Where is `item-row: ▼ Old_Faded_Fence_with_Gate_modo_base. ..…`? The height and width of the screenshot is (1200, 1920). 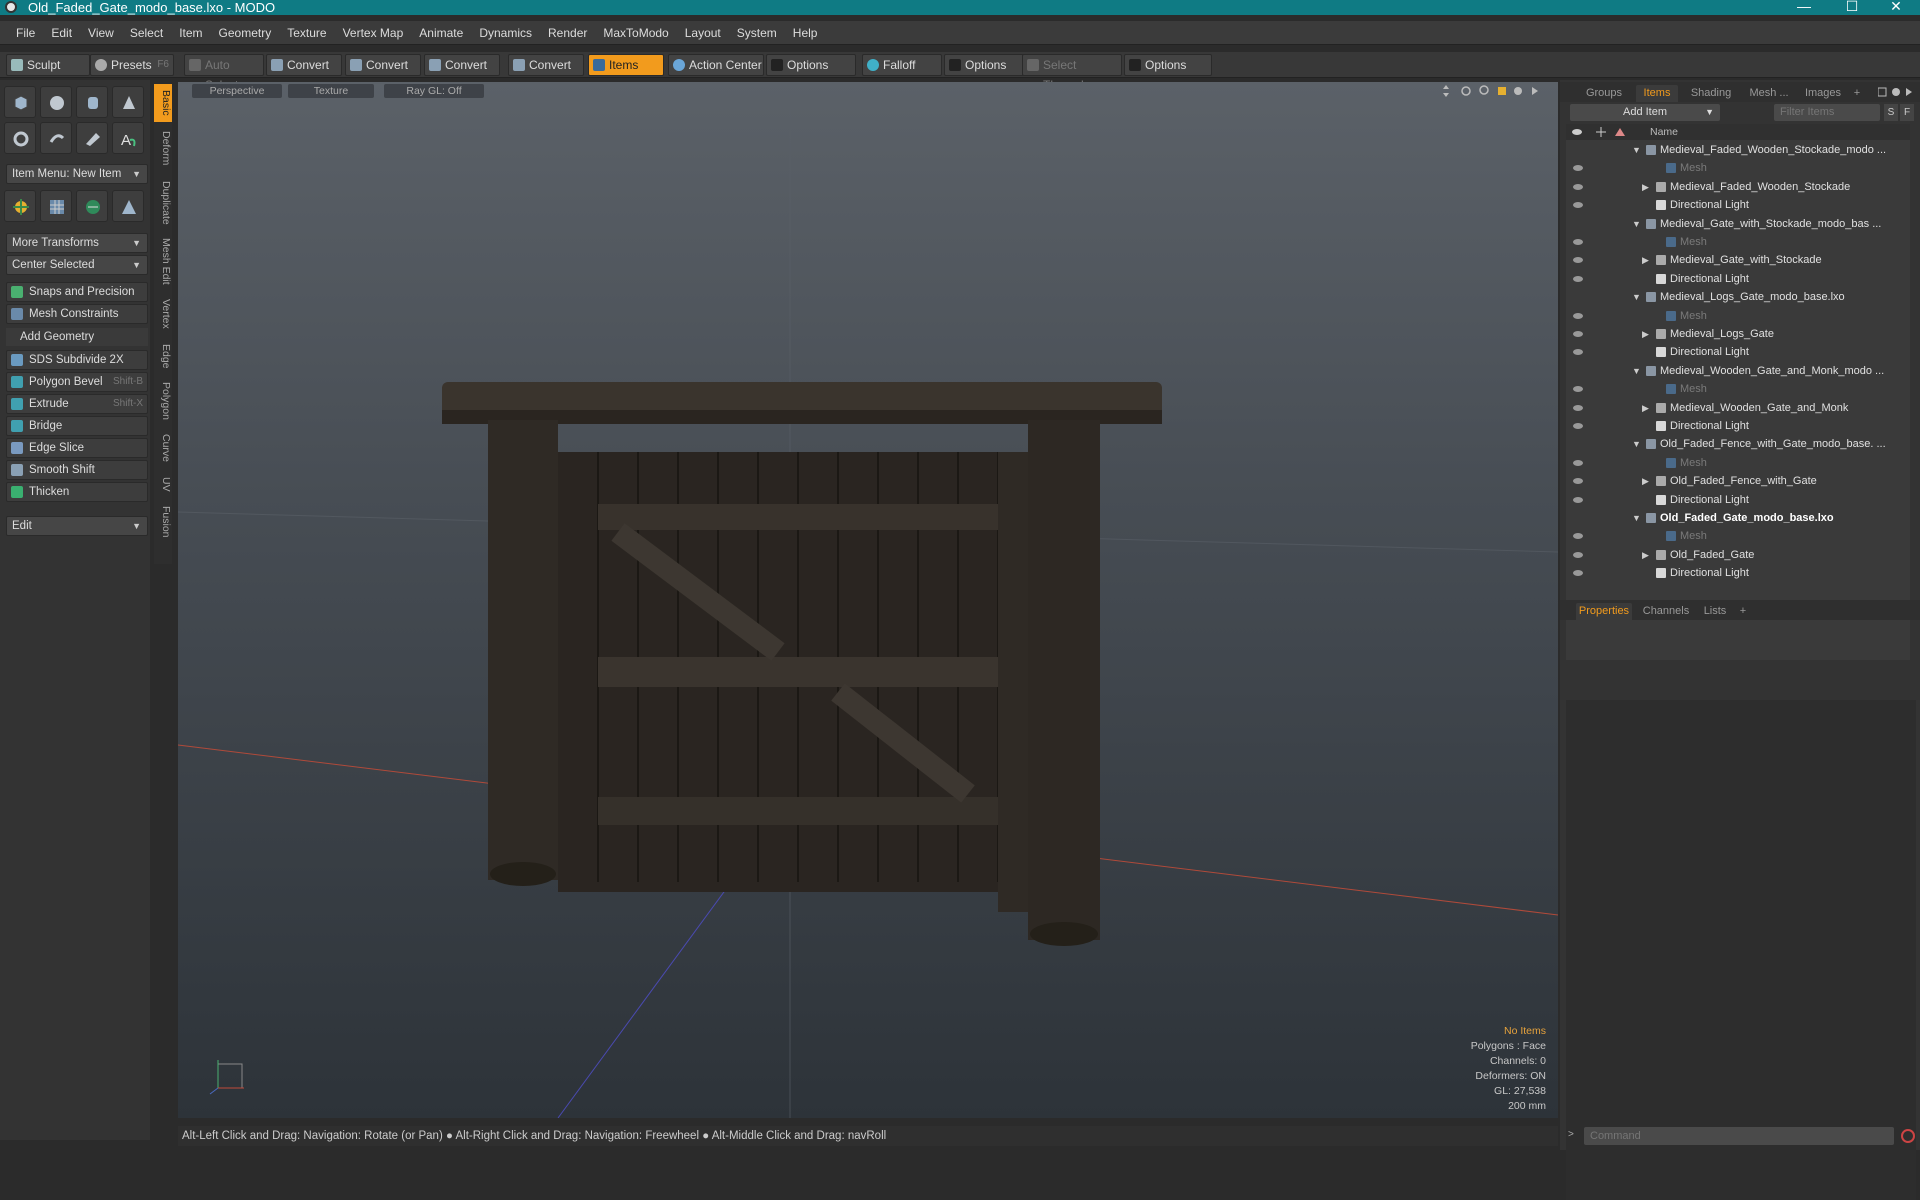 item-row: ▼ Old_Faded_Fence_with_Gate_modo_base. ..… is located at coordinates (1738, 444).